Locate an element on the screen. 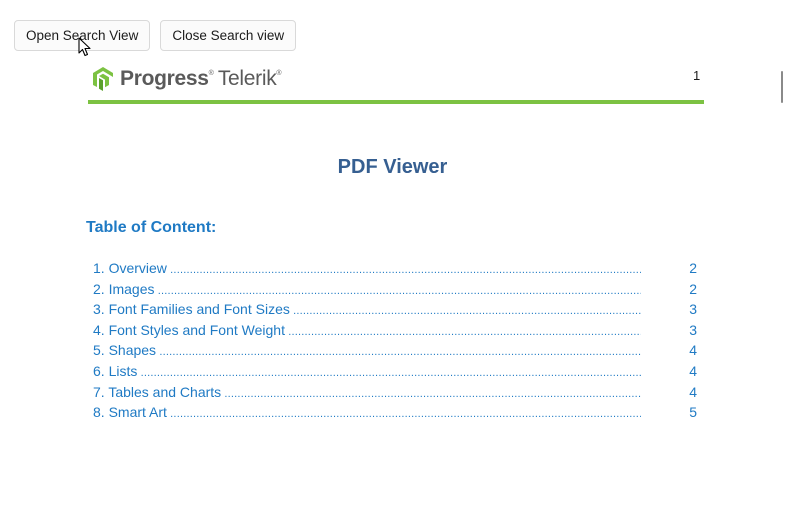 The image size is (785, 525). toc-entry-label: 5. Shapes is located at coordinates (367, 350).